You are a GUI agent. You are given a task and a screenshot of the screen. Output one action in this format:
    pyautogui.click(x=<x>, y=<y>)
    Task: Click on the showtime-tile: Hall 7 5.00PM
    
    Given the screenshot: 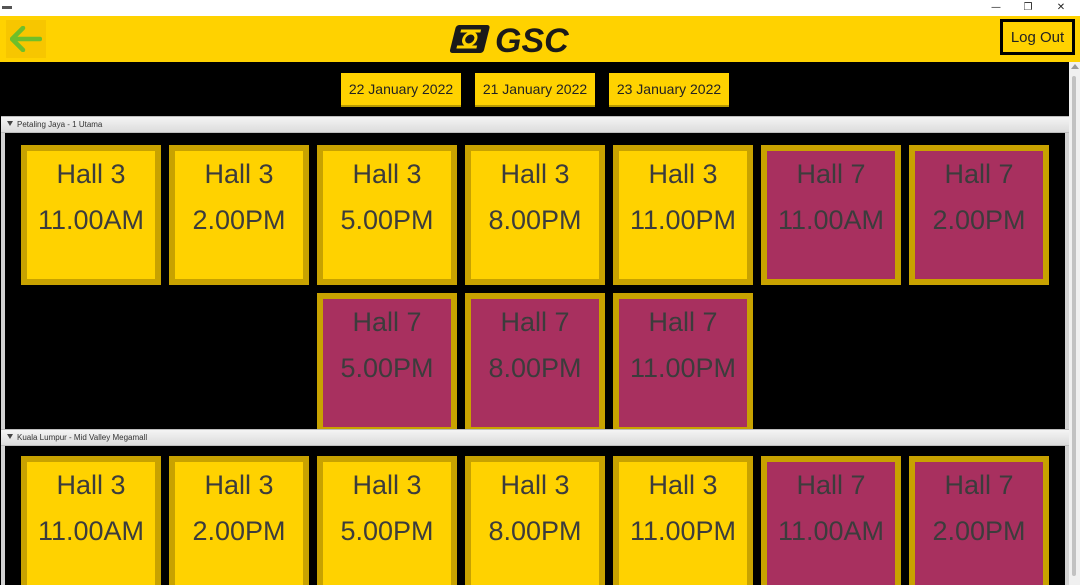 What is the action you would take?
    pyautogui.click(x=387, y=363)
    